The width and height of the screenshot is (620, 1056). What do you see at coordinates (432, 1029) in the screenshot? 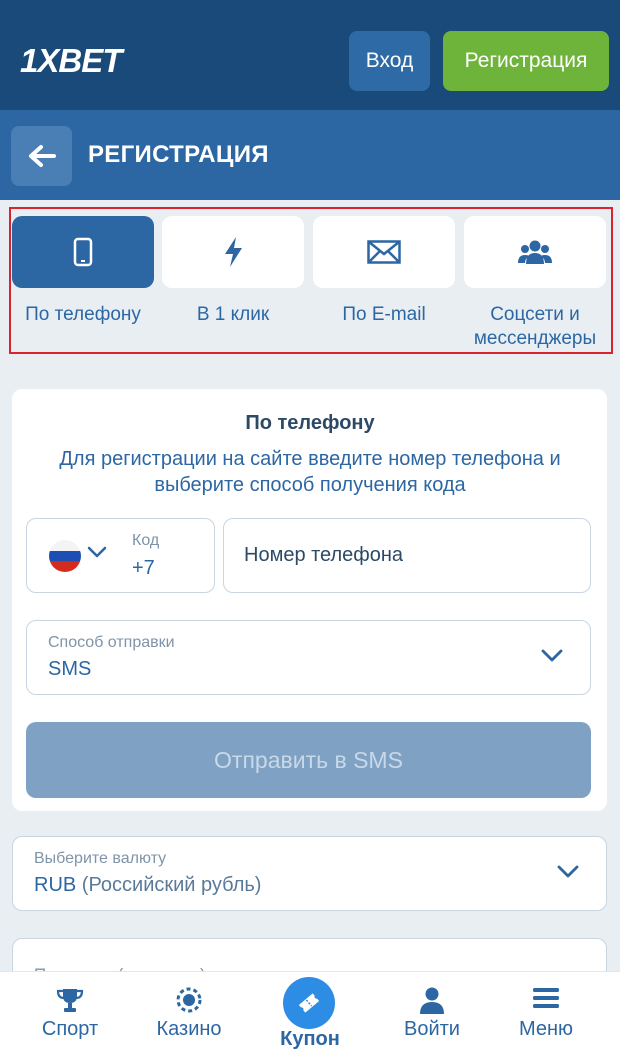
I see `nav-login-label: Войти` at bounding box center [432, 1029].